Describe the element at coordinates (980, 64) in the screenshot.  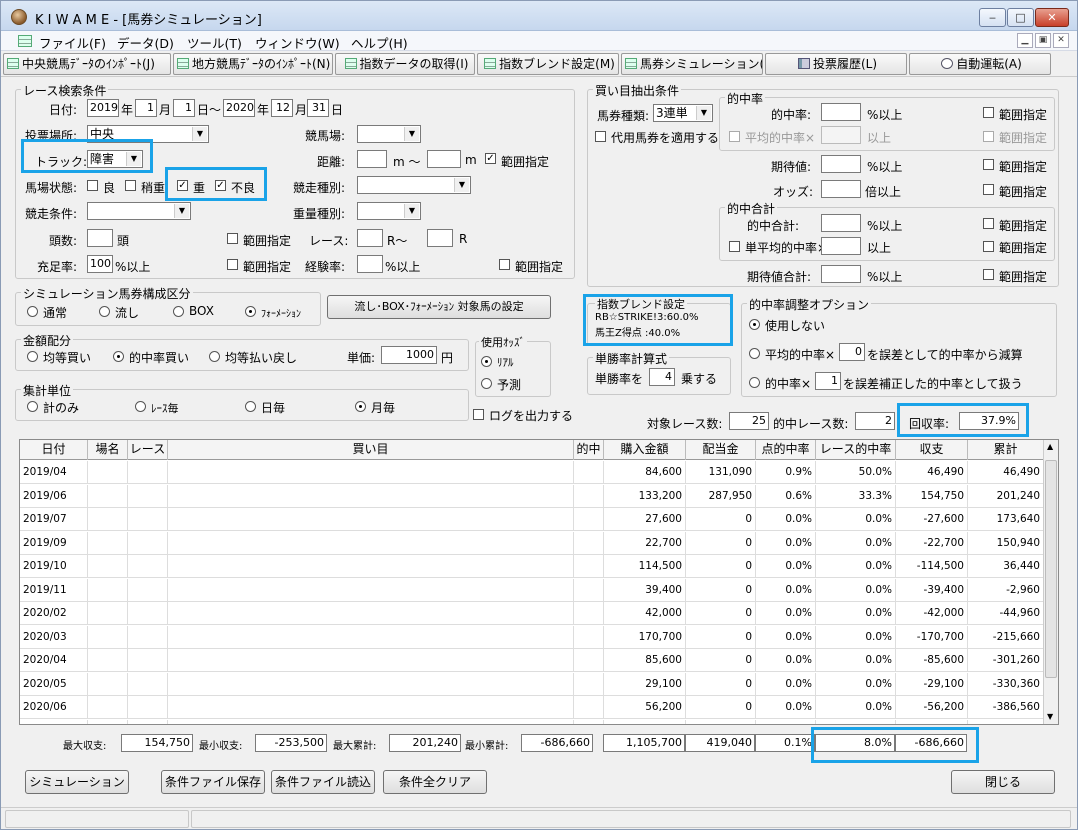
I see `auto-run-button: 自動運転(A)` at that location.